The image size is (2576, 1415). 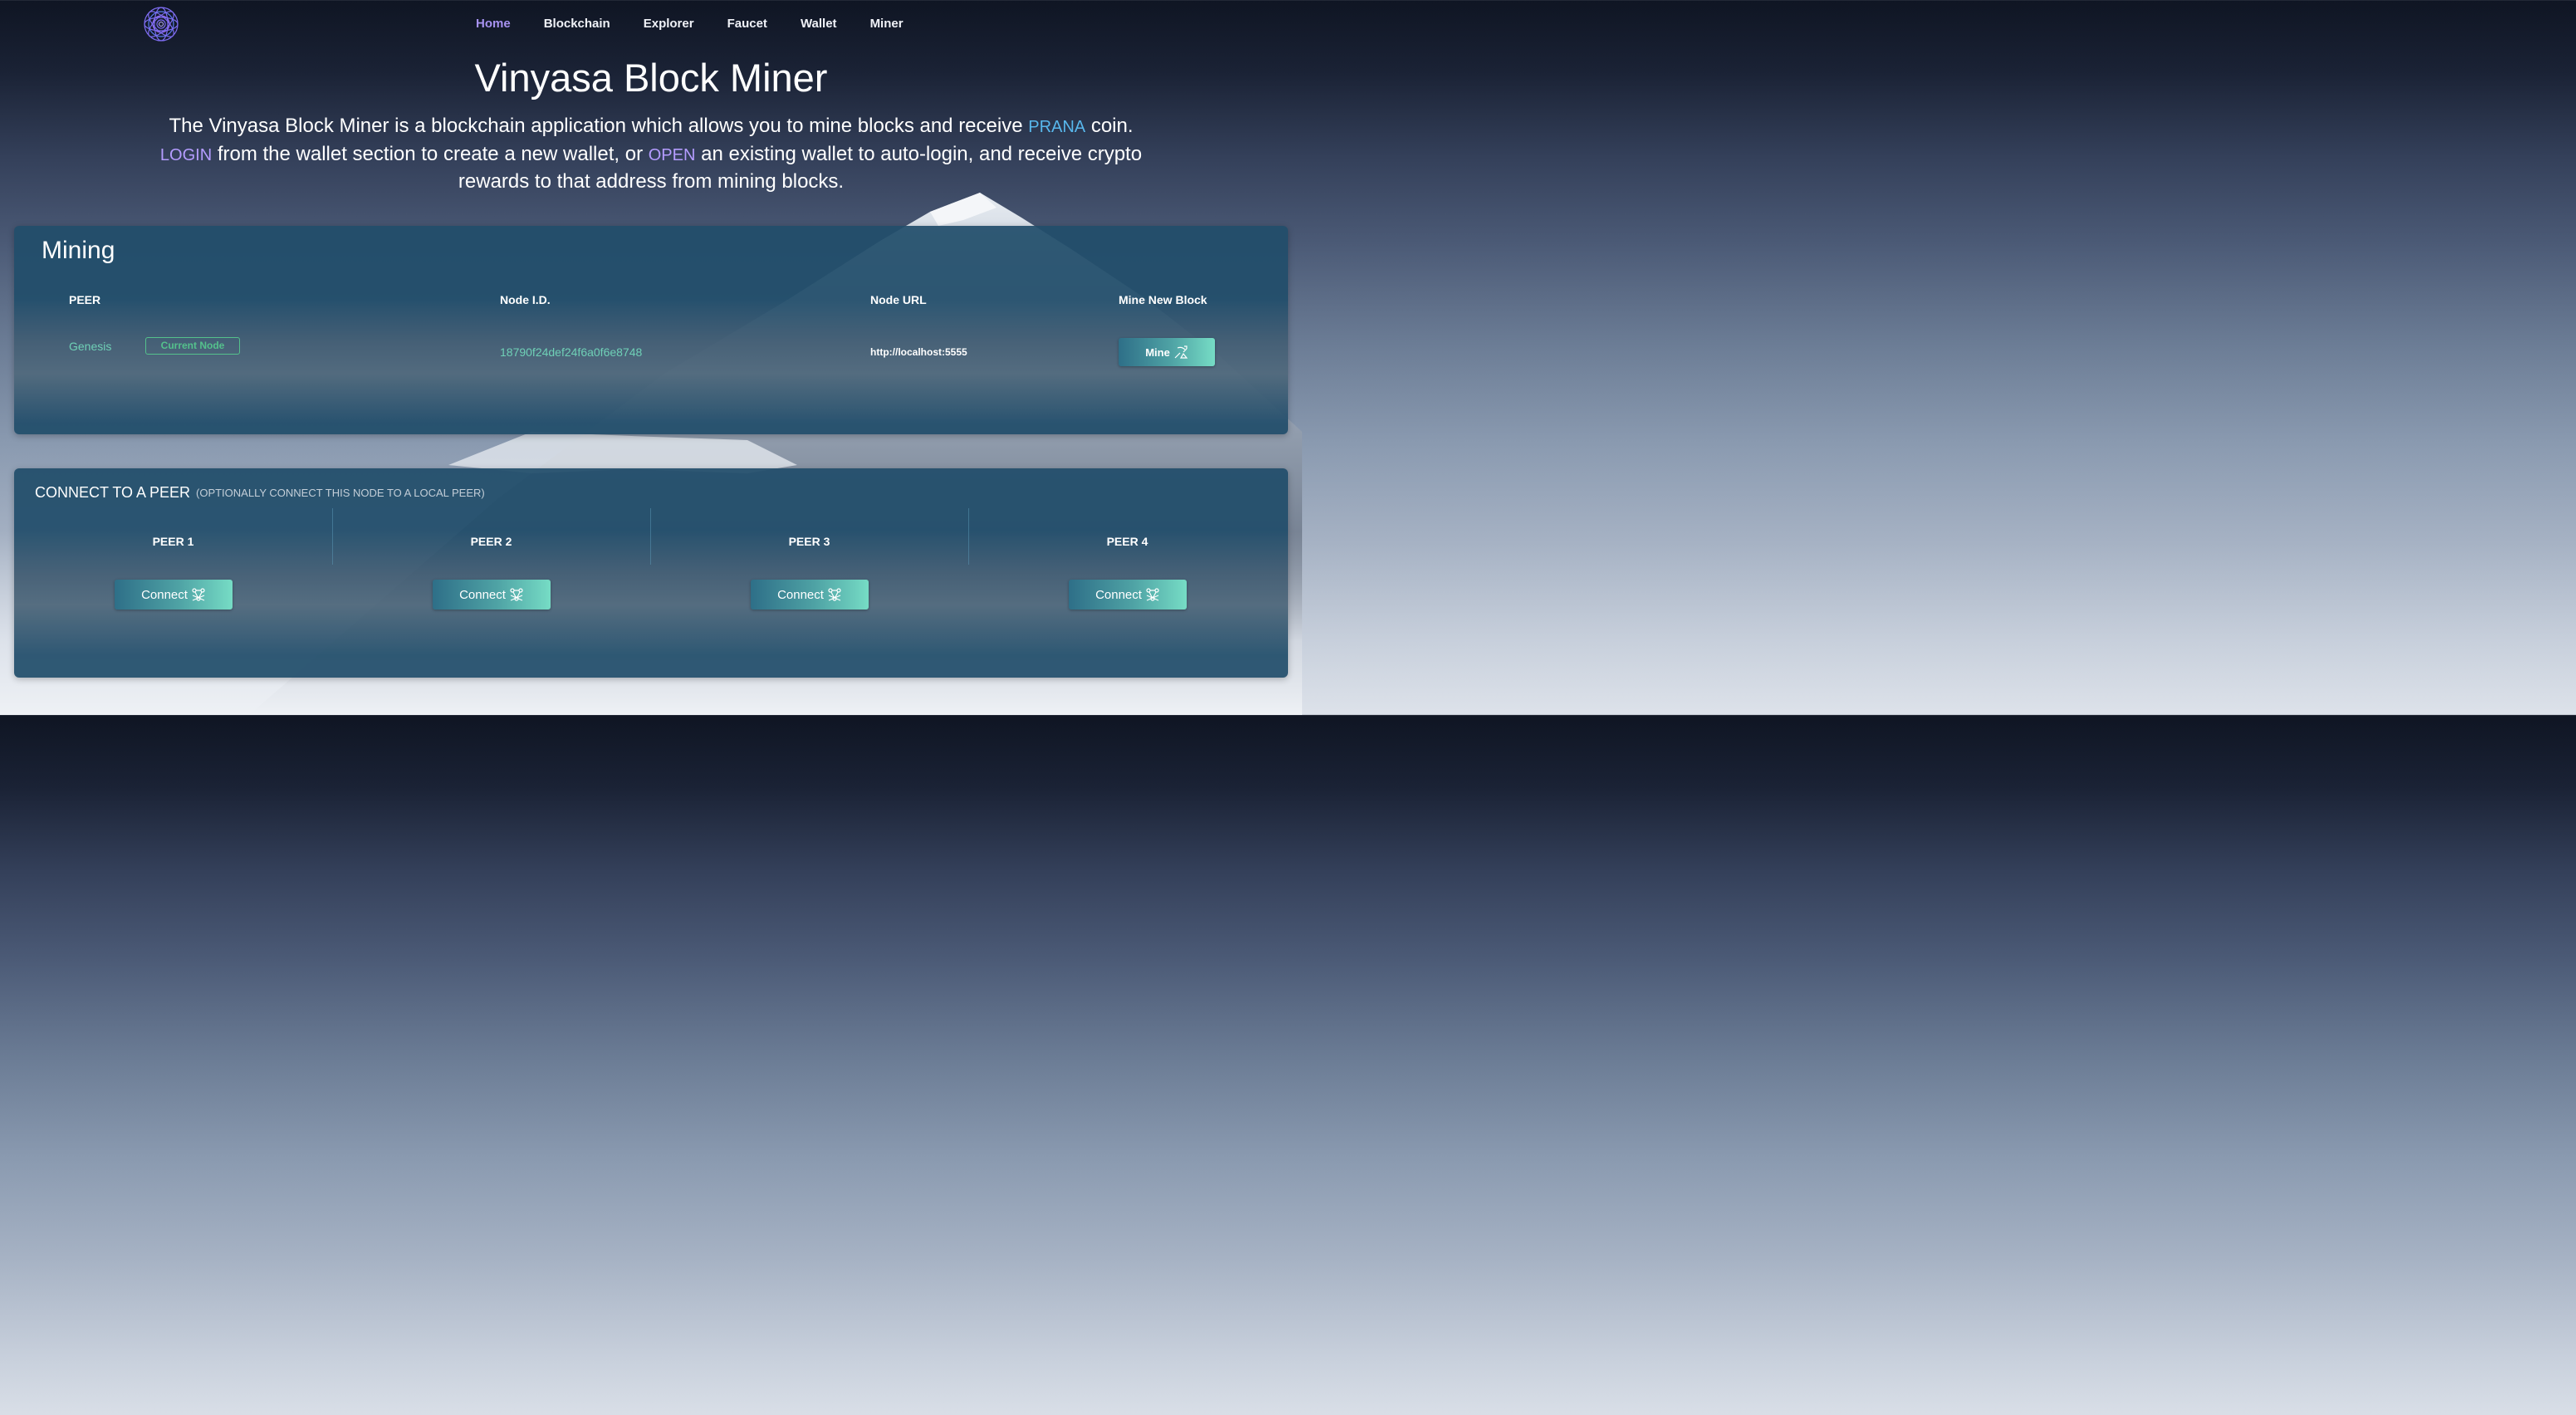 What do you see at coordinates (173, 576) in the screenshot?
I see `peer-column-1: PEER 1 Connect` at bounding box center [173, 576].